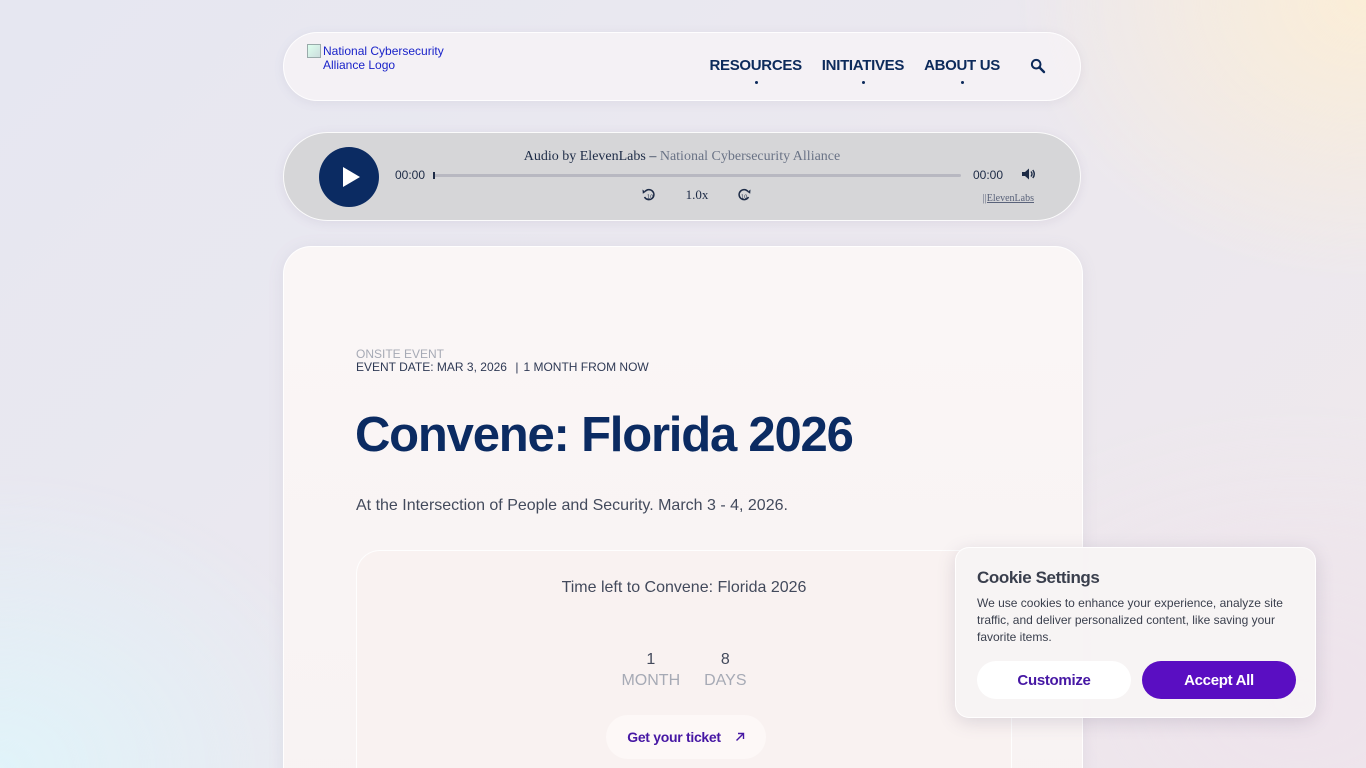 This screenshot has height=768, width=1366. I want to click on nav-label: INITIATIVES, so click(863, 65).